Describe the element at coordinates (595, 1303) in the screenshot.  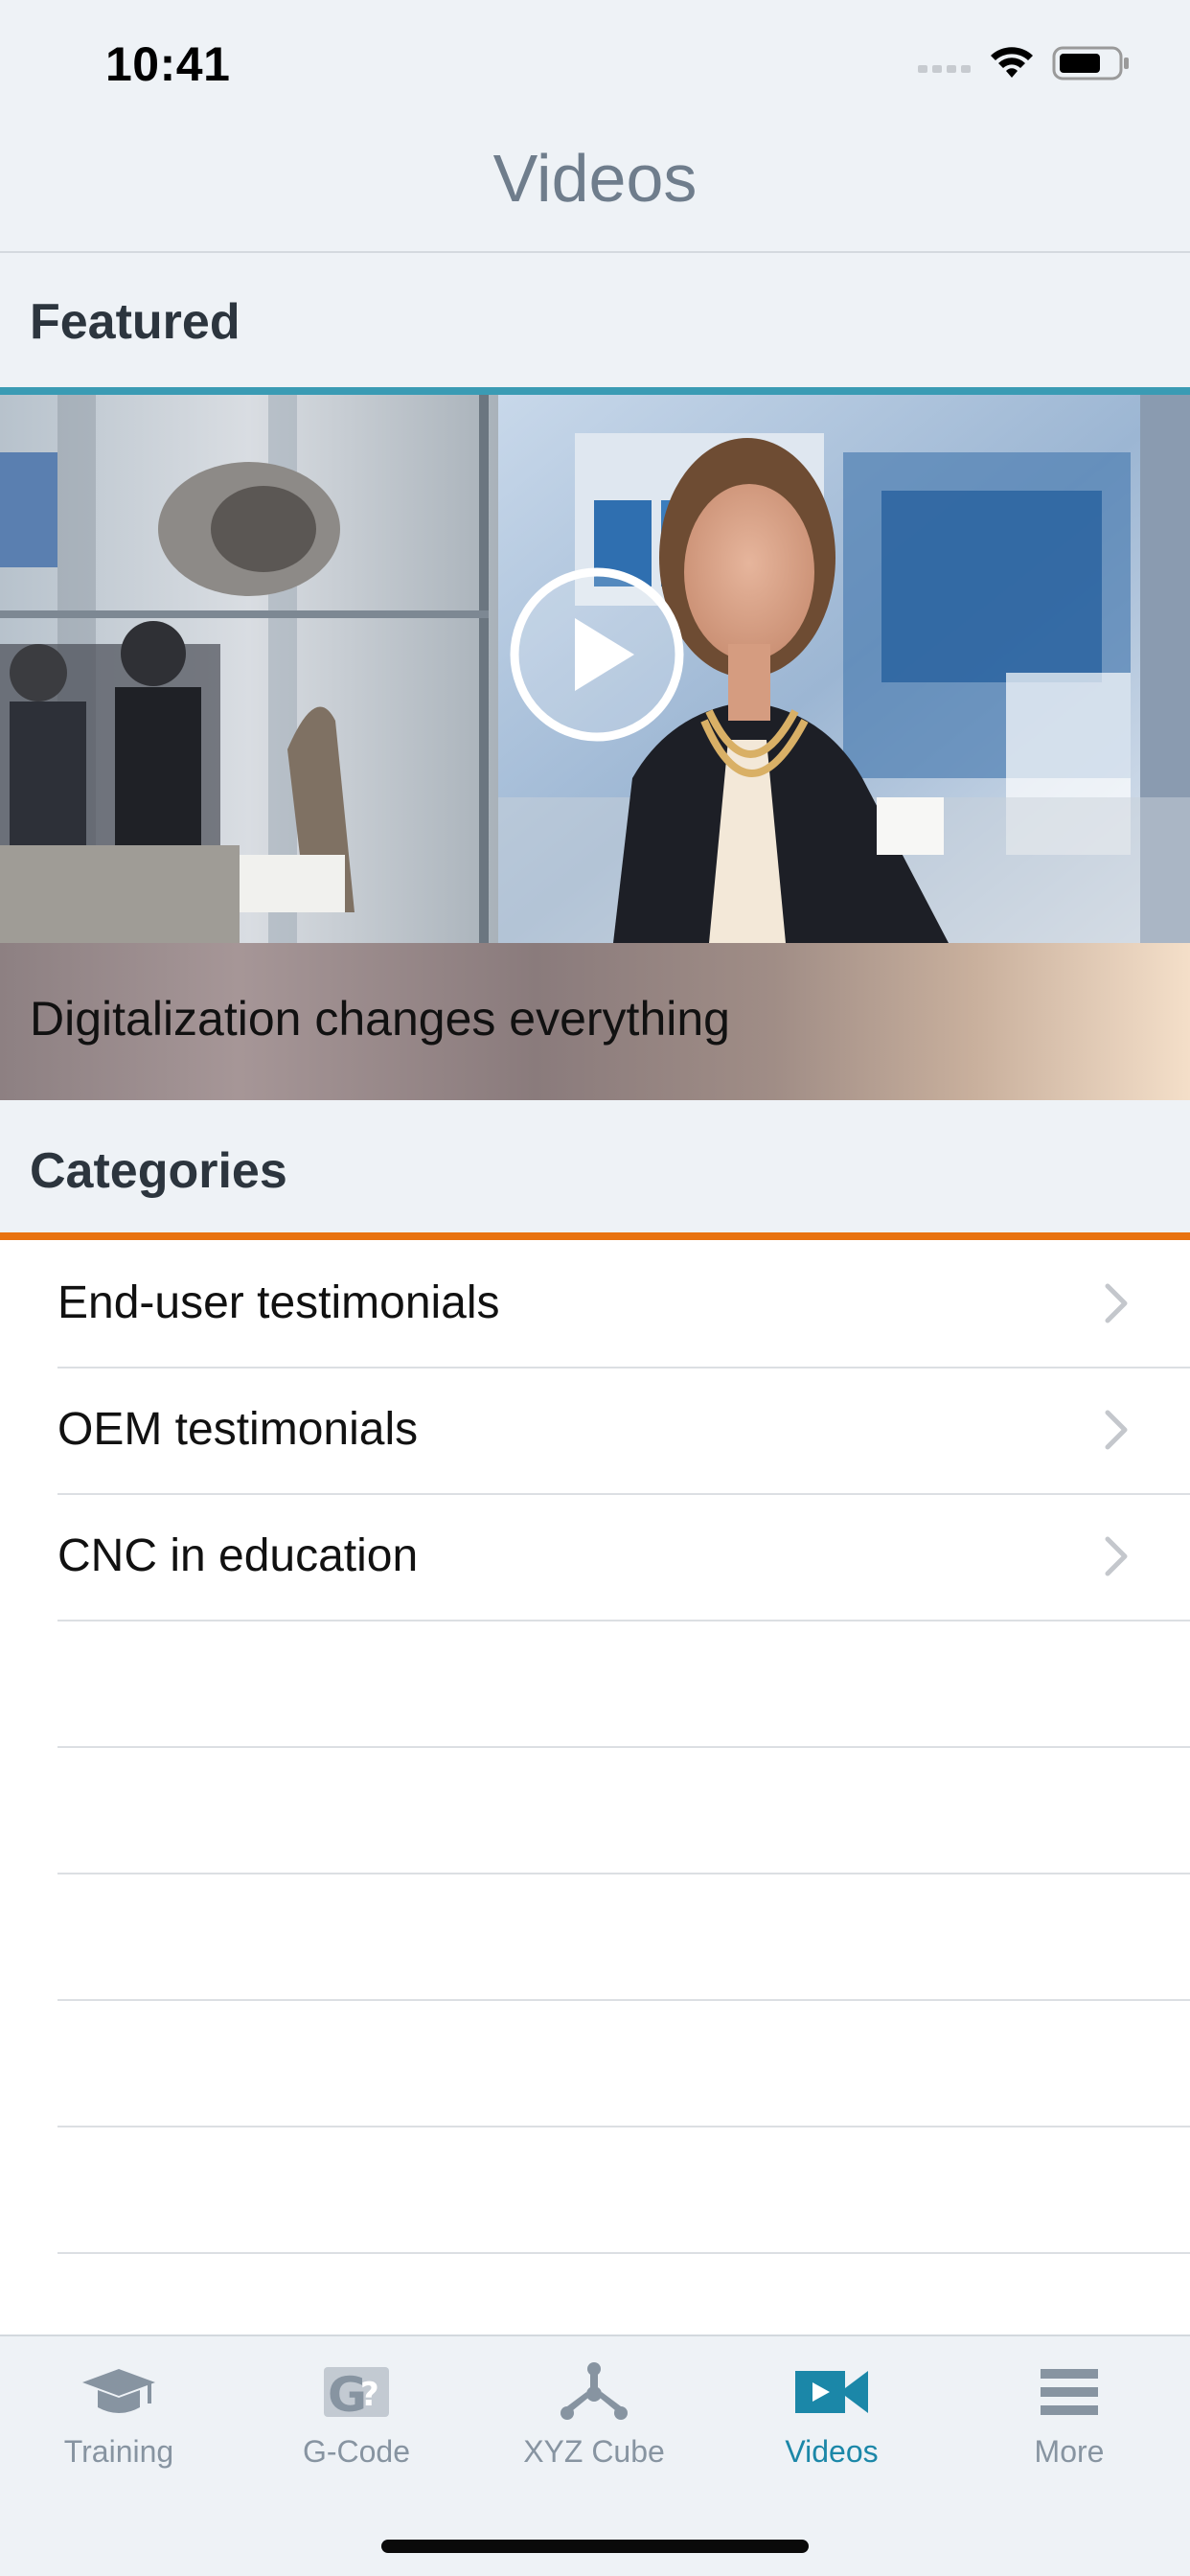
I see `category-row-end-user-testimonials: End-user testimonials` at that location.